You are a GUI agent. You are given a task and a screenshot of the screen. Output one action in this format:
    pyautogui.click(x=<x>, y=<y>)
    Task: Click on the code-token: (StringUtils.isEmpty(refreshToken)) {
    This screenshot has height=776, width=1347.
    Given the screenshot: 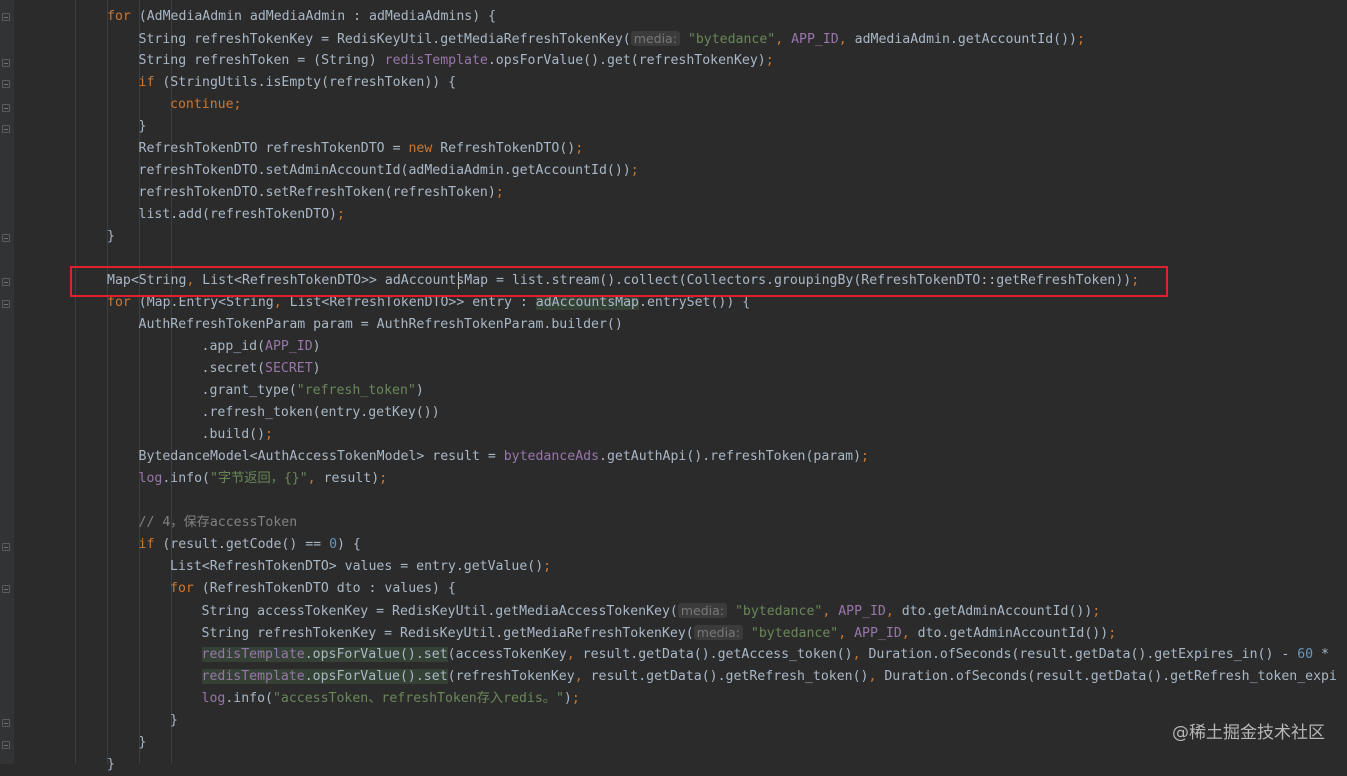 What is the action you would take?
    pyautogui.click(x=305, y=82)
    